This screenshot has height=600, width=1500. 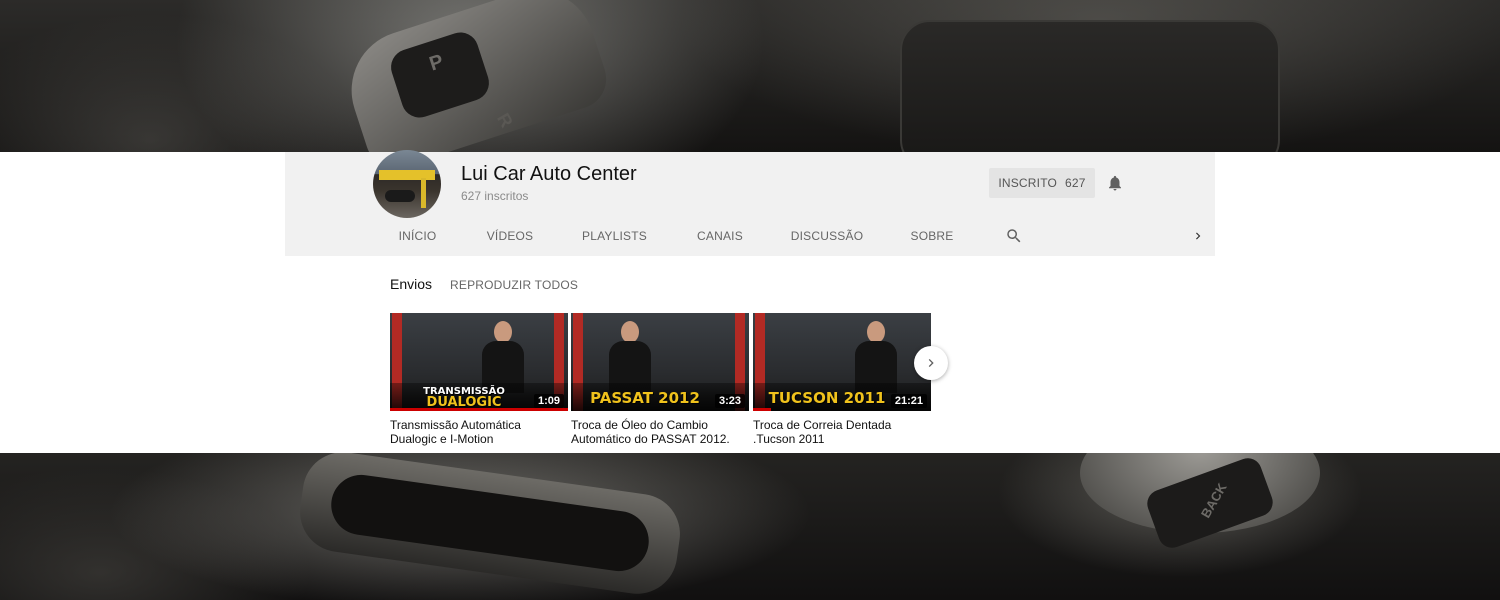 I want to click on tab-videos: VÍDEOS, so click(x=510, y=236).